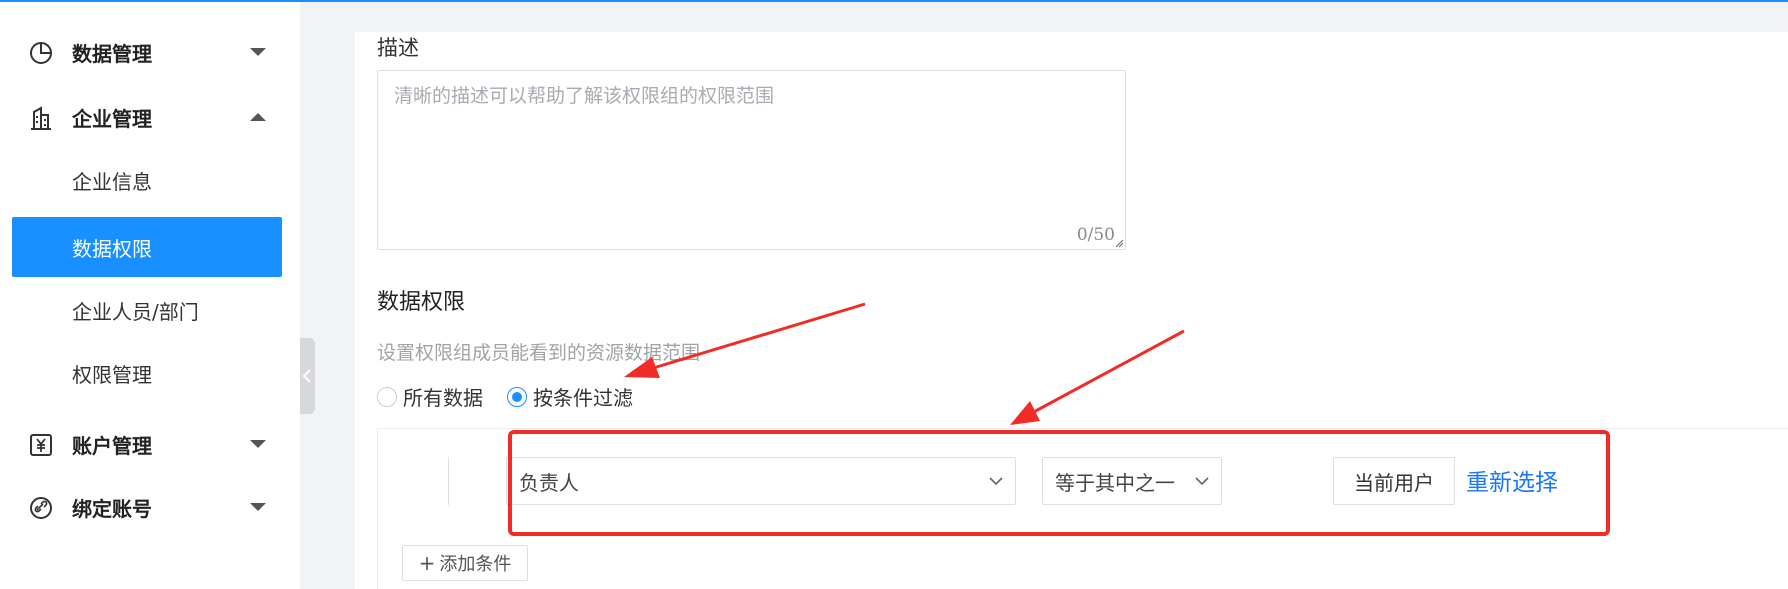 The image size is (1788, 589). What do you see at coordinates (421, 302) in the screenshot?
I see `section-title: 数据权限` at bounding box center [421, 302].